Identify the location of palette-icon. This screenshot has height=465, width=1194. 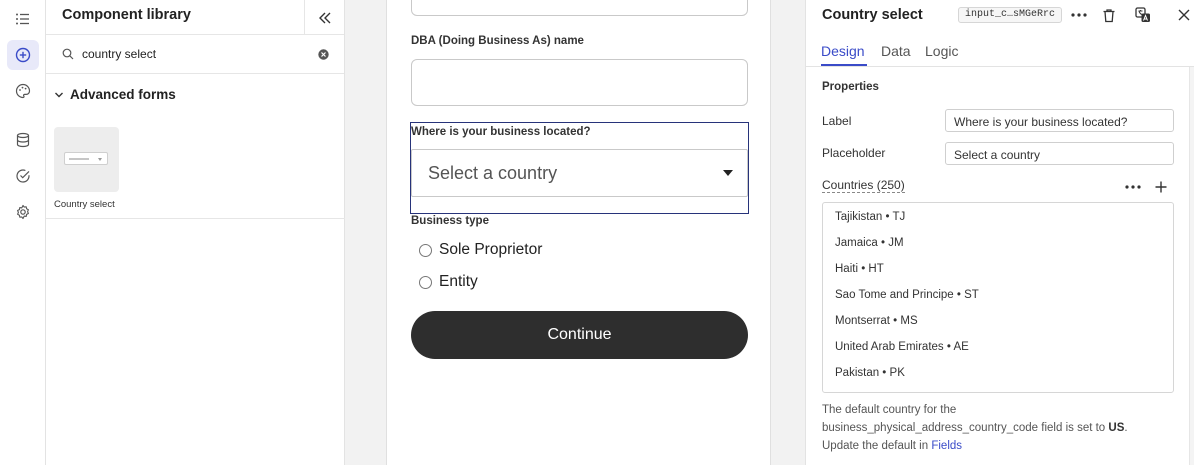
(23, 91).